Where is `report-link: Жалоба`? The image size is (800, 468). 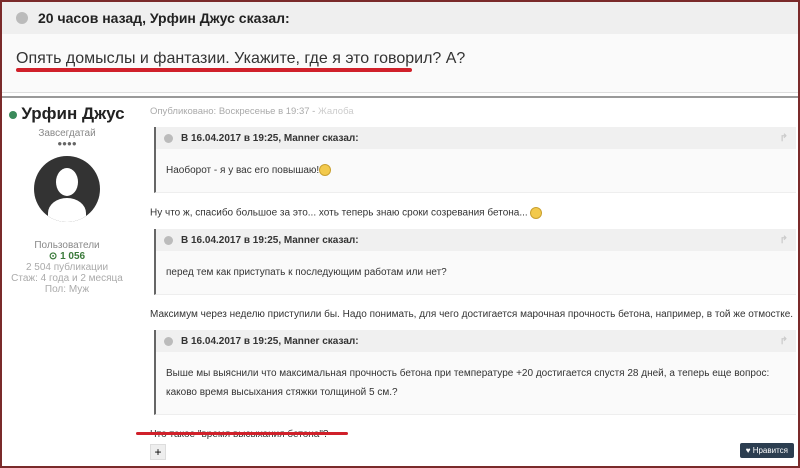 report-link: Жалоба is located at coordinates (336, 111).